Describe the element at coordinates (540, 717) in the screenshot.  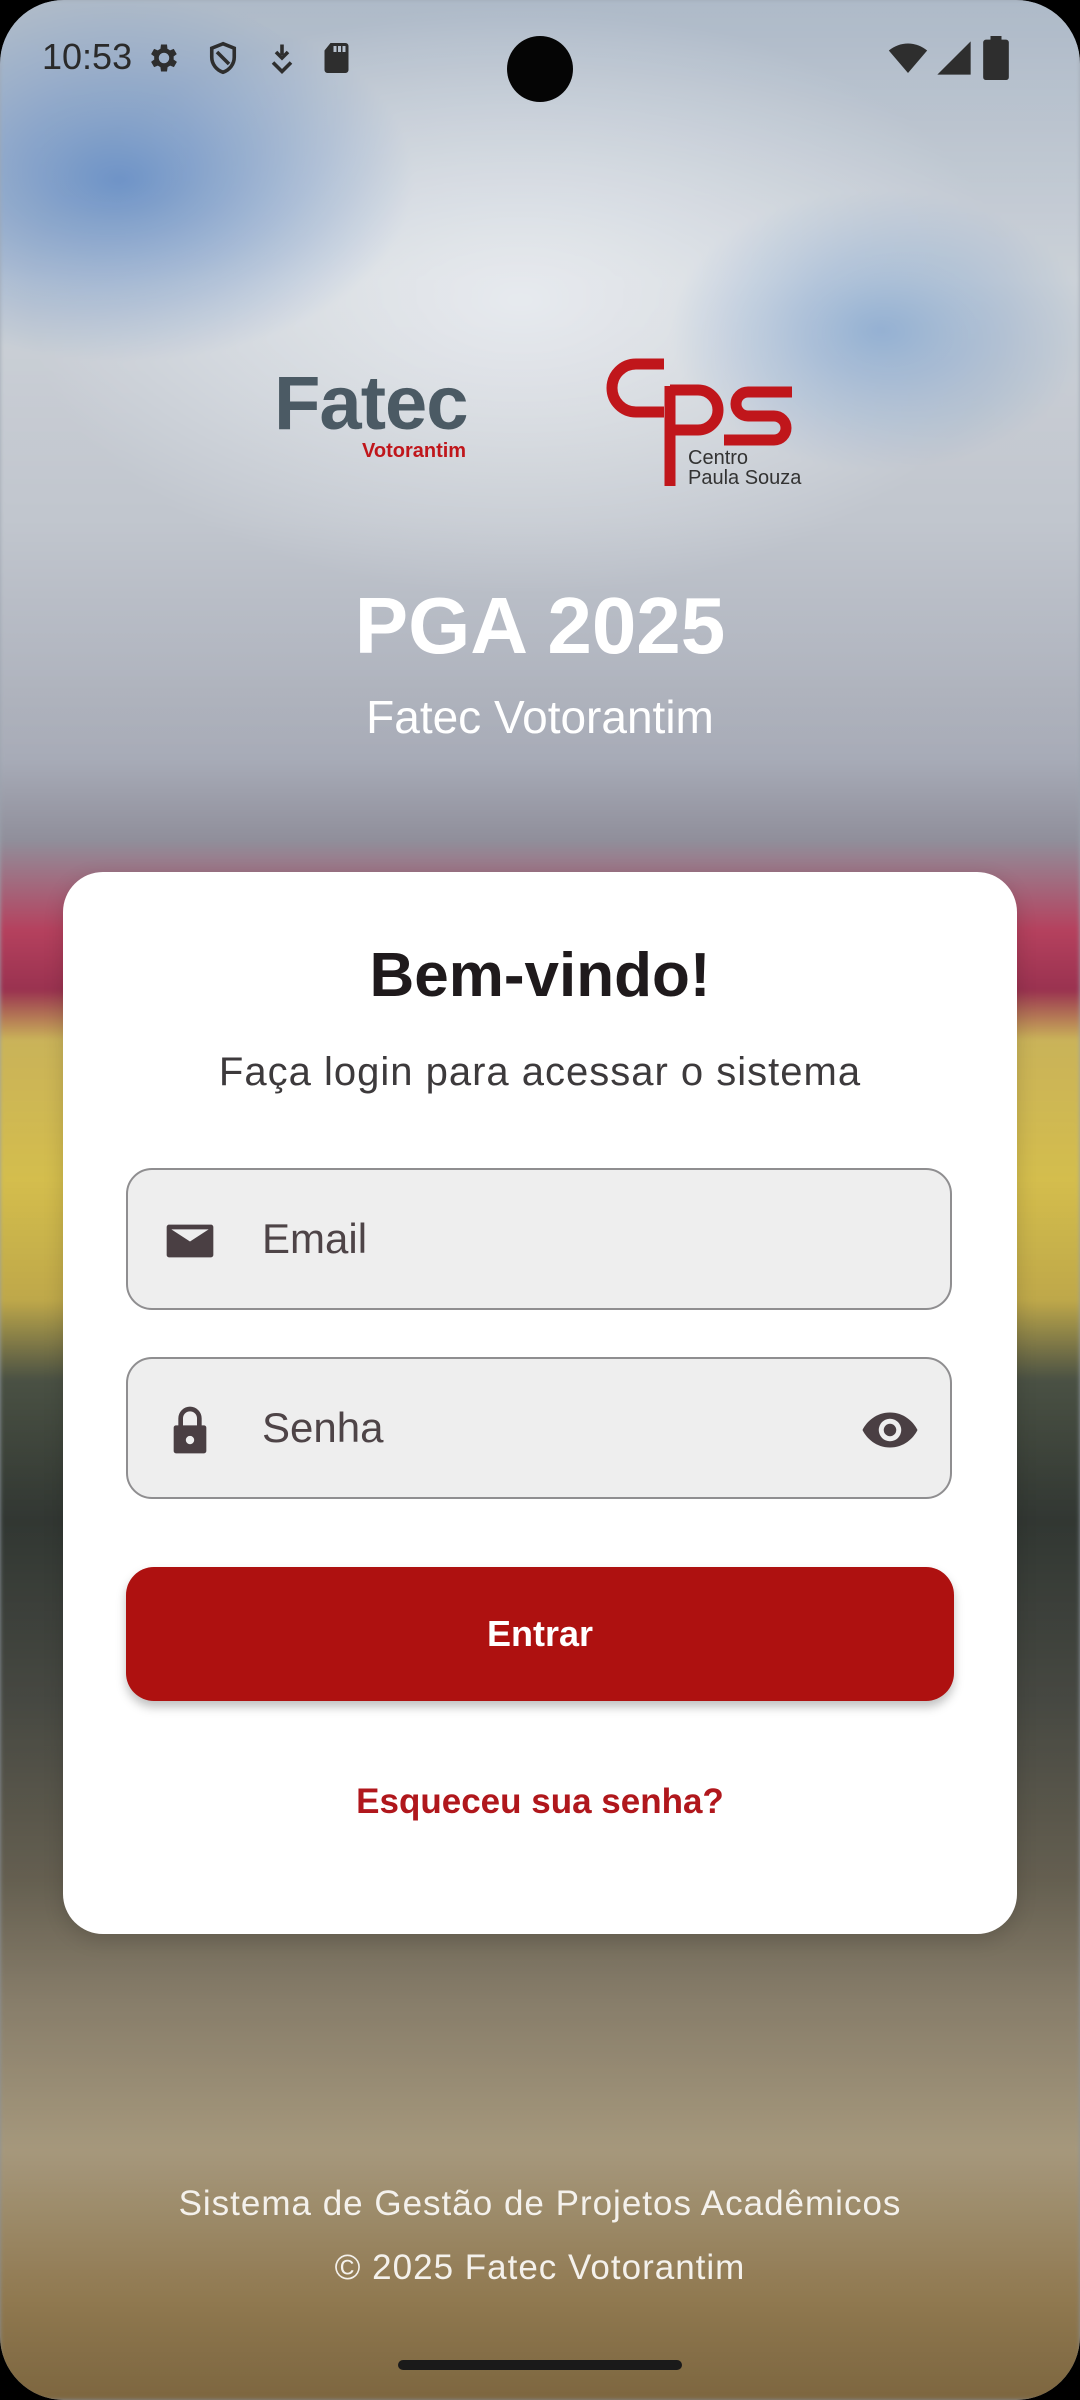
I see `app-subtitle: Fatec Votorantim` at that location.